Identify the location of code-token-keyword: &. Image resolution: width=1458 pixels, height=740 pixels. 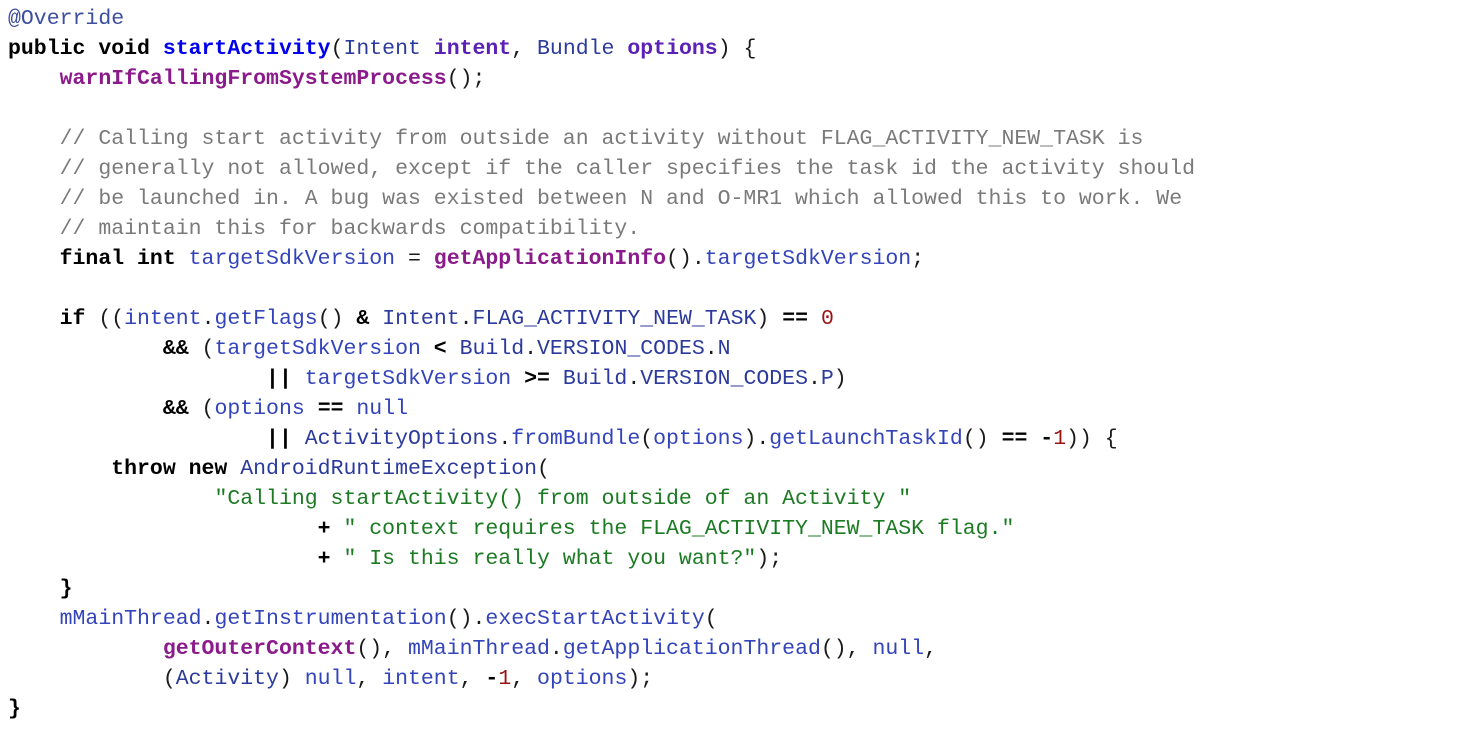
(363, 319).